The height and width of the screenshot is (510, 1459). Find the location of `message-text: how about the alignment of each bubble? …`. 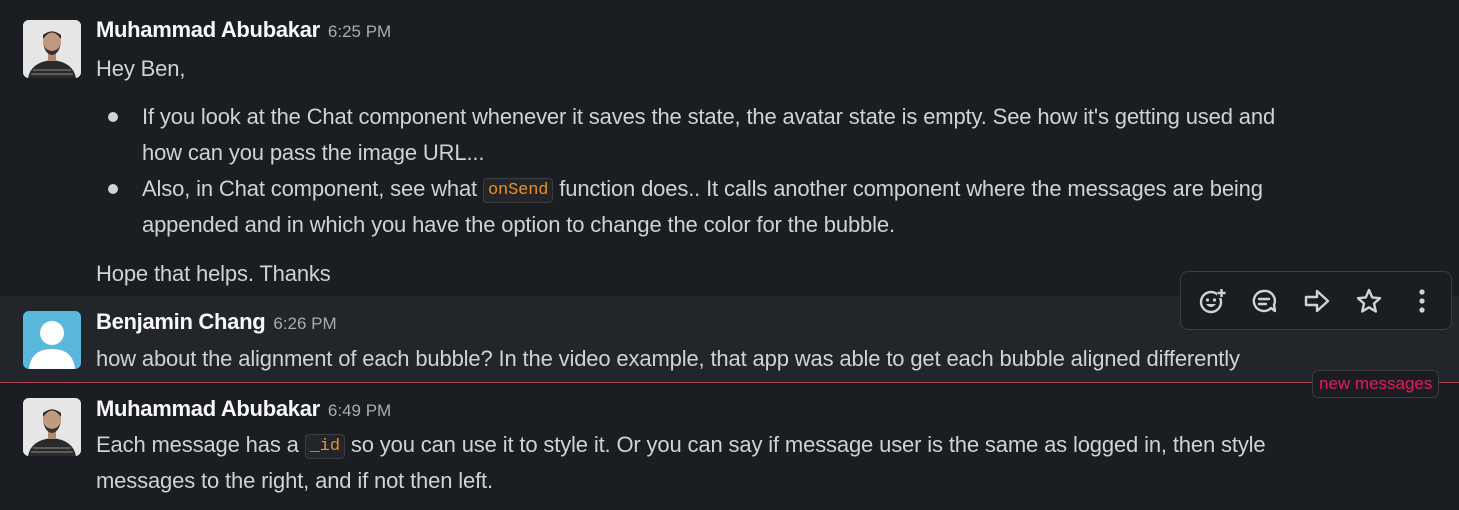

message-text: how about the alignment of each bubble? … is located at coordinates (668, 358).